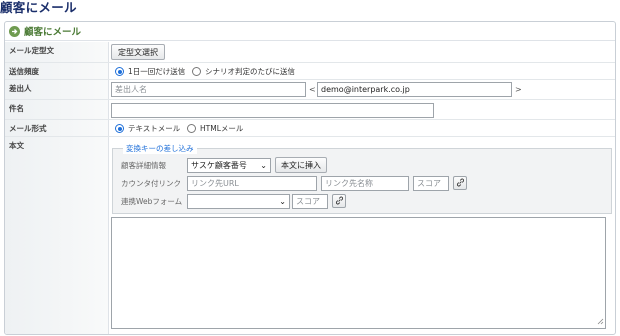 The height and width of the screenshot is (336, 620). Describe the element at coordinates (151, 183) in the screenshot. I see `counter-link-label: カウンタ付リンク` at that location.